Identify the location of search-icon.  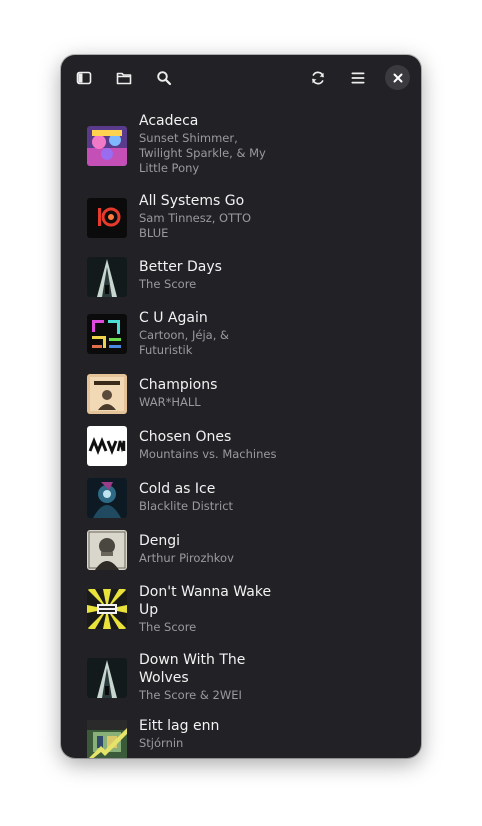
(164, 78).